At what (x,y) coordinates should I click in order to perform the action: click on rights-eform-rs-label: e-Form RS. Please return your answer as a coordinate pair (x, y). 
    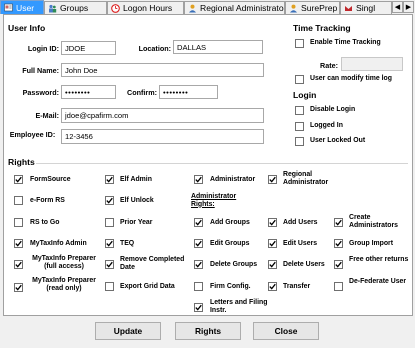
    Looking at the image, I should click on (47, 200).